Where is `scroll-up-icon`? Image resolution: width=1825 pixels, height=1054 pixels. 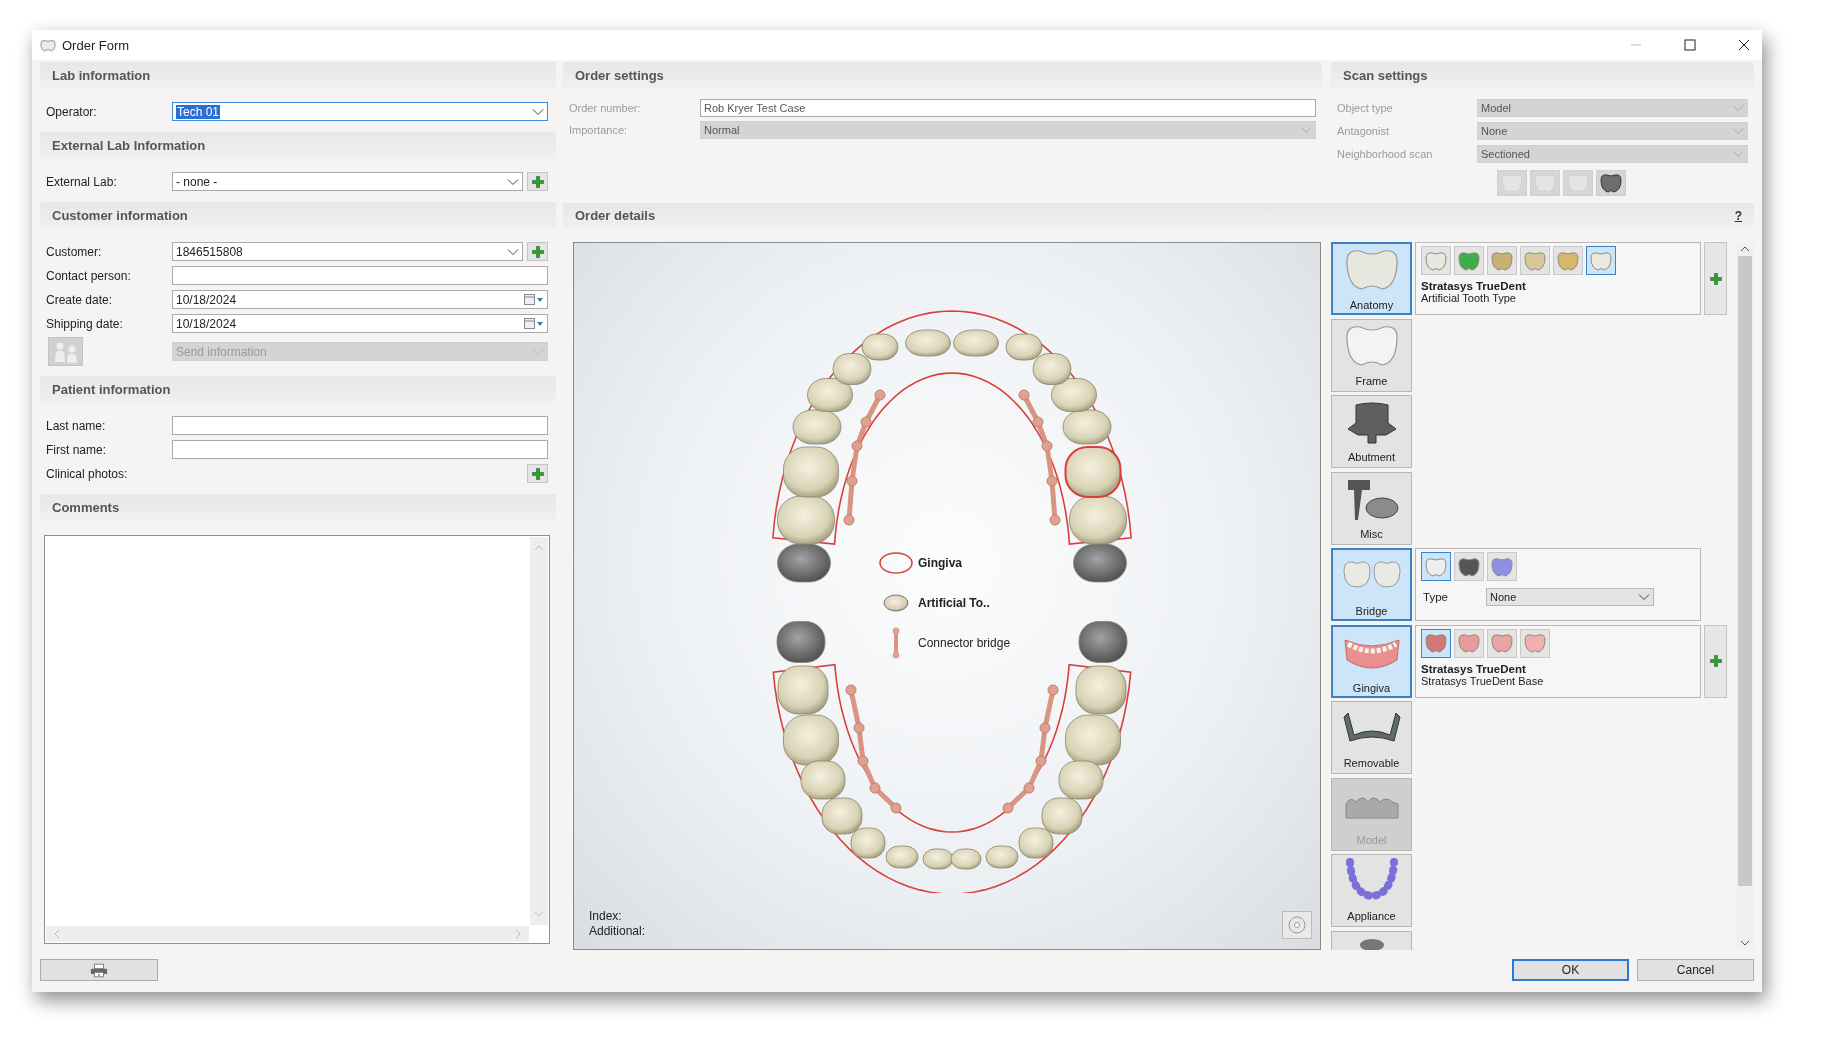 scroll-up-icon is located at coordinates (1745, 249).